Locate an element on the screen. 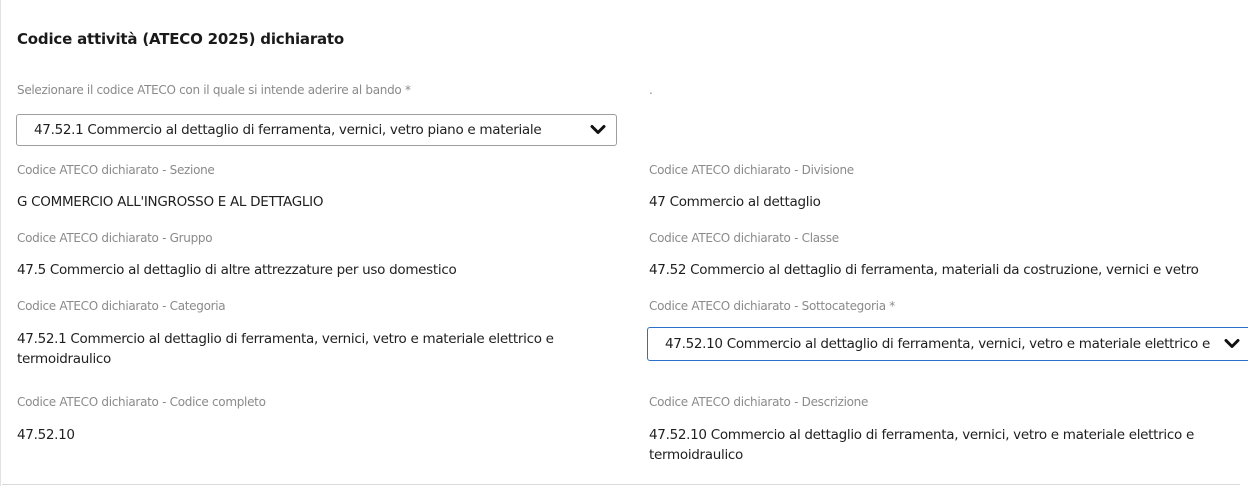 This screenshot has height=486, width=1248. descrizione-label: Codice ATECO dichiarato - Descrizione is located at coordinates (759, 402).